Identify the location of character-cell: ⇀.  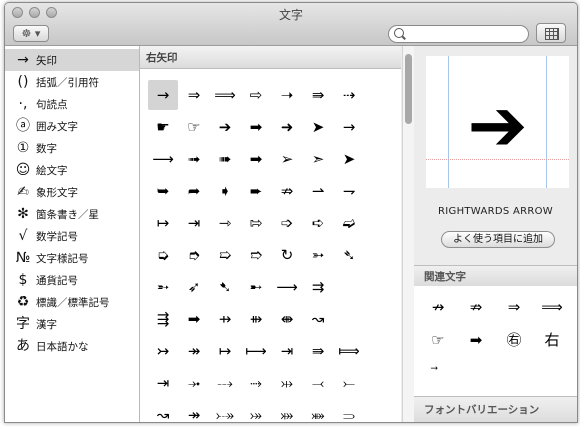
(318, 191).